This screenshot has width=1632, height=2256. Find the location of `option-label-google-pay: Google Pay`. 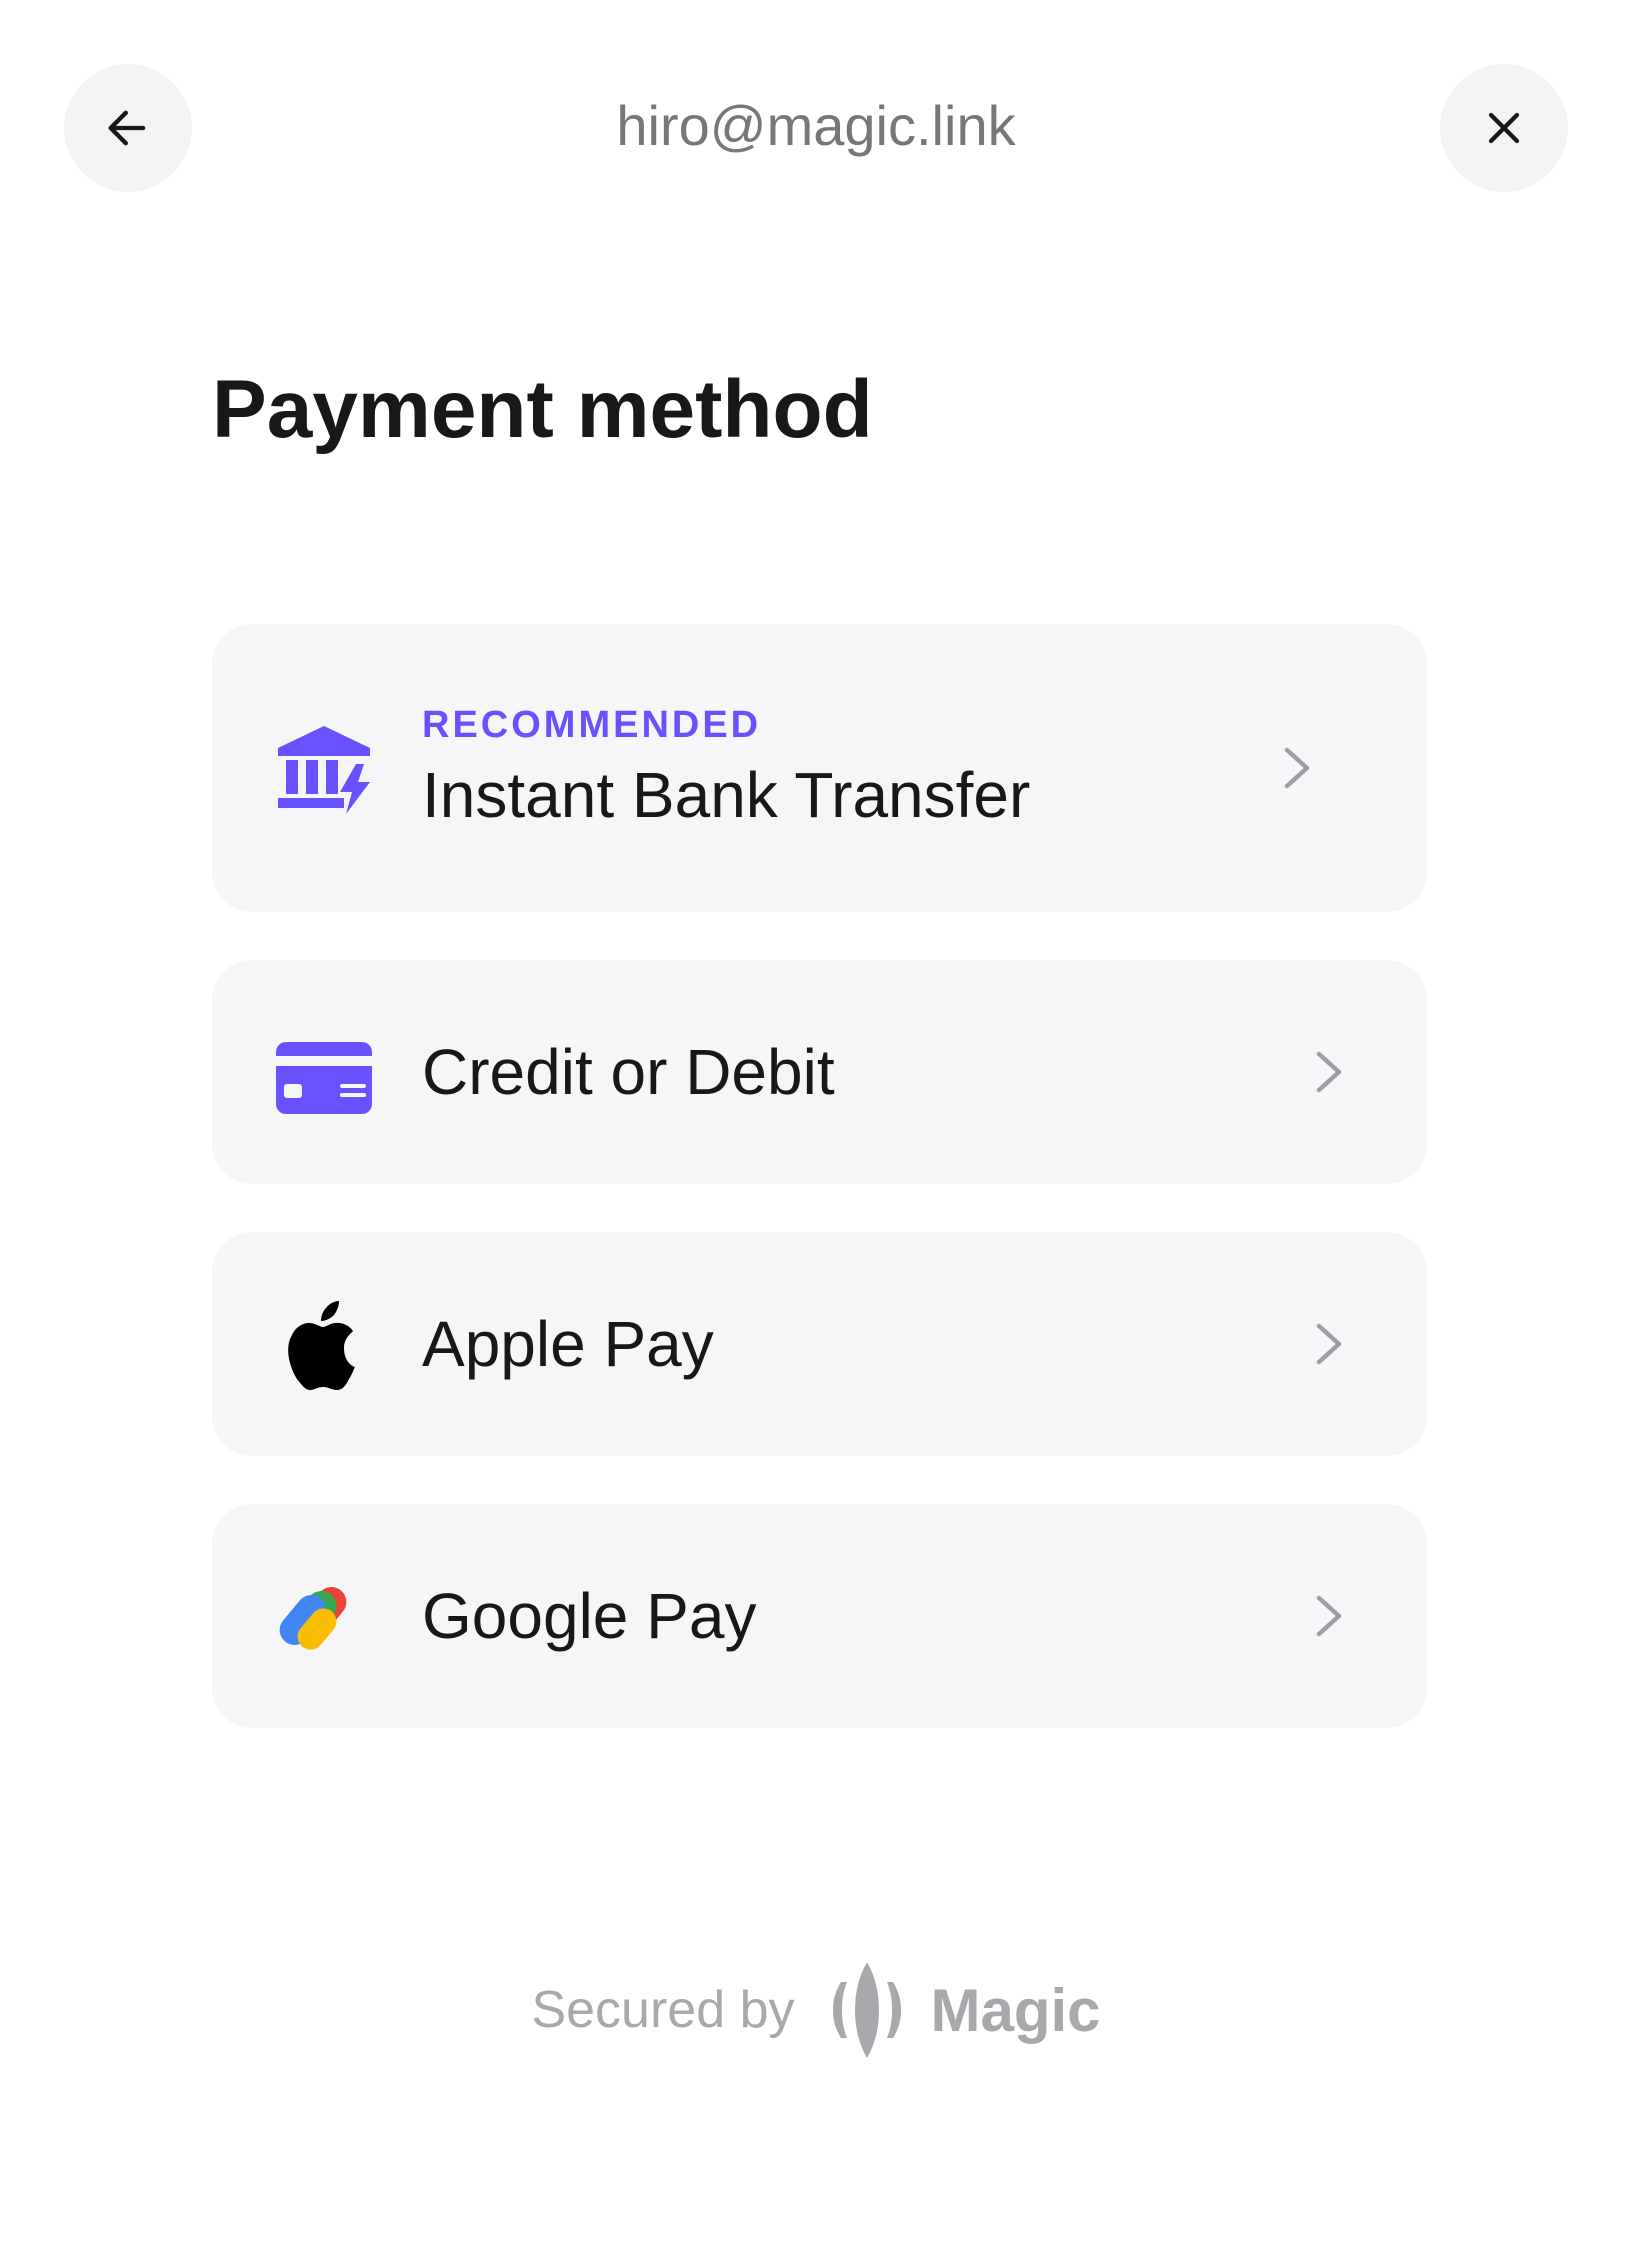

option-label-google-pay: Google Pay is located at coordinates (589, 1616).